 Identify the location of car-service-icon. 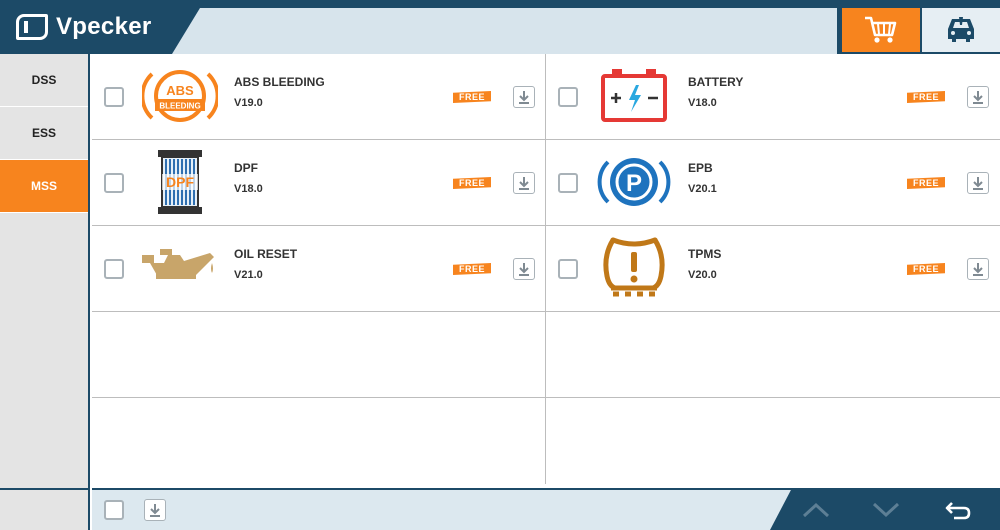
(961, 29).